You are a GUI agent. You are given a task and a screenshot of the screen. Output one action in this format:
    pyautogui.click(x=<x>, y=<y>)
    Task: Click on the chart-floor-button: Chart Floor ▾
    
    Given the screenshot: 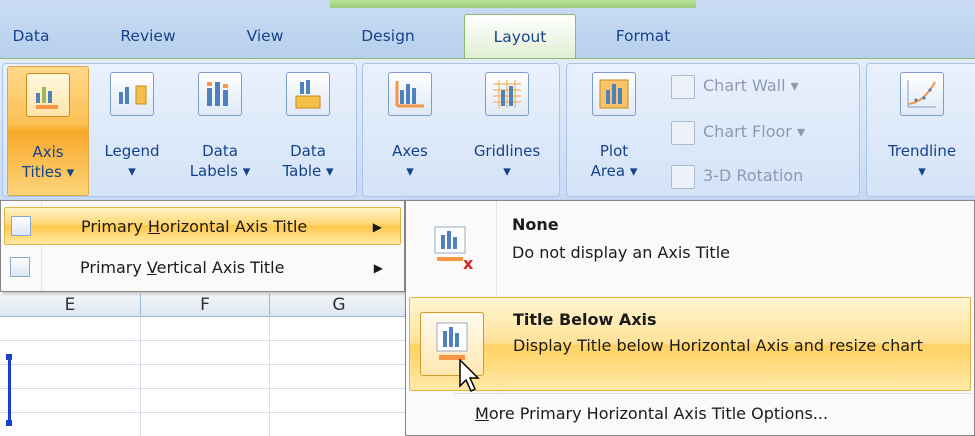 What is the action you would take?
    pyautogui.click(x=775, y=132)
    